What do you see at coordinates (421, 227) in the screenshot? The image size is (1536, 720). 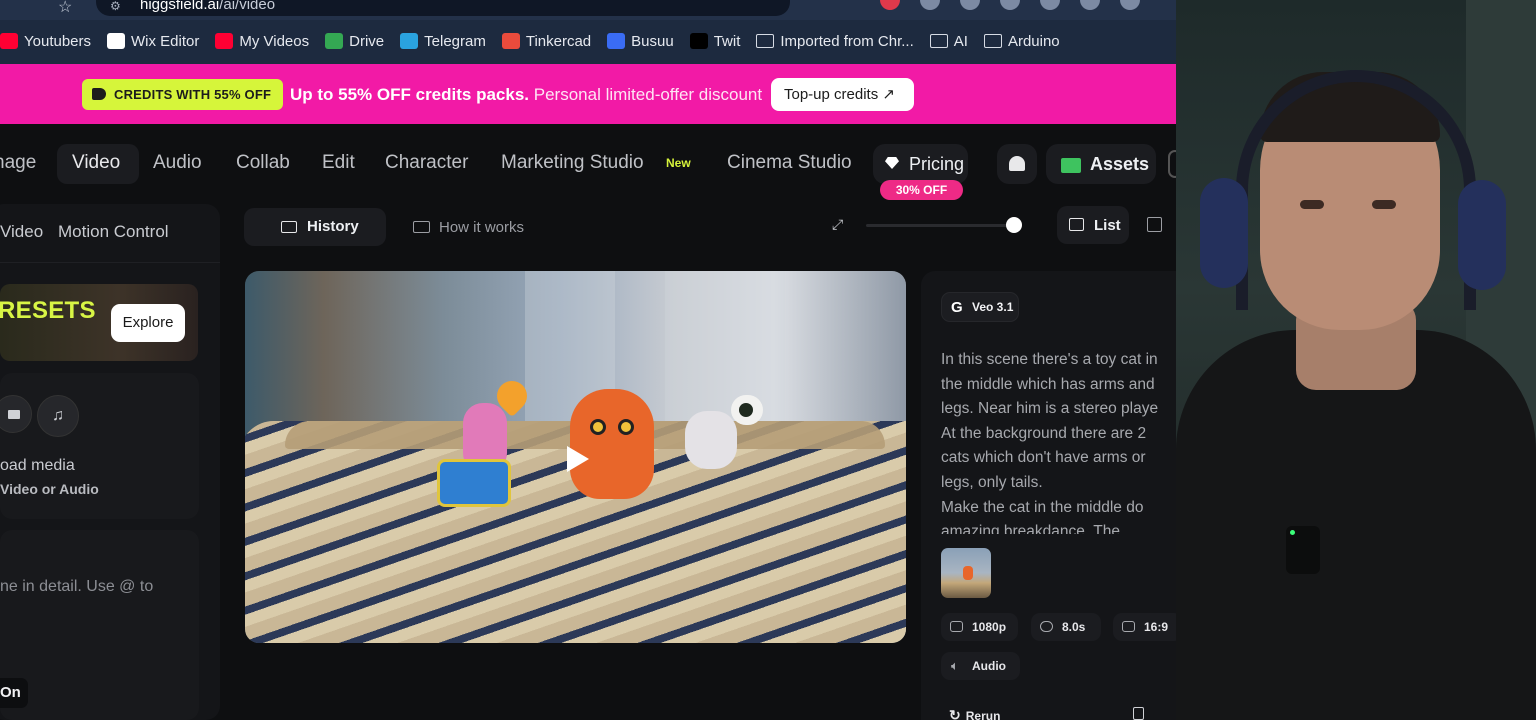 I see `book-icon` at bounding box center [421, 227].